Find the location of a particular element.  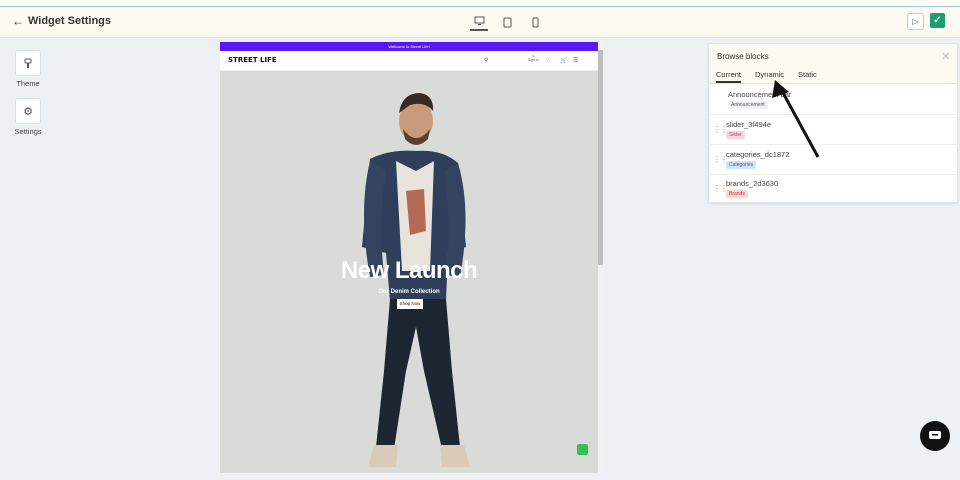

preview-scroll-thumb is located at coordinates (600, 157).